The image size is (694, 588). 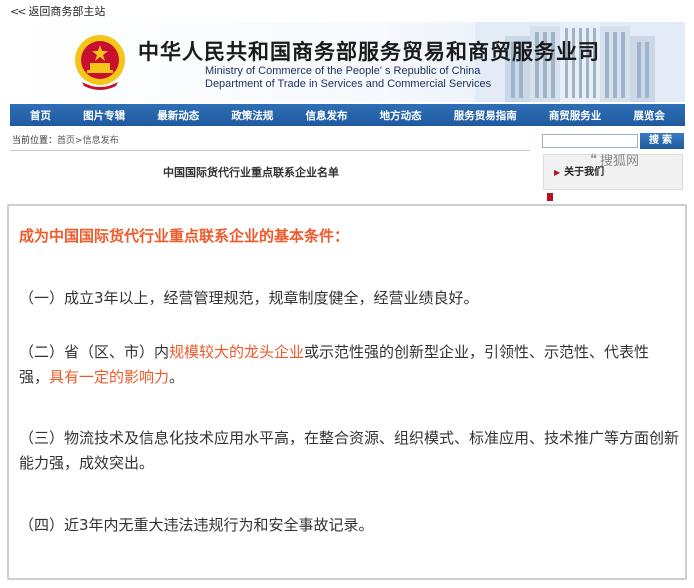 I want to click on condition-2-highlight-1: 规模较大的龙头企业, so click(x=237, y=352).